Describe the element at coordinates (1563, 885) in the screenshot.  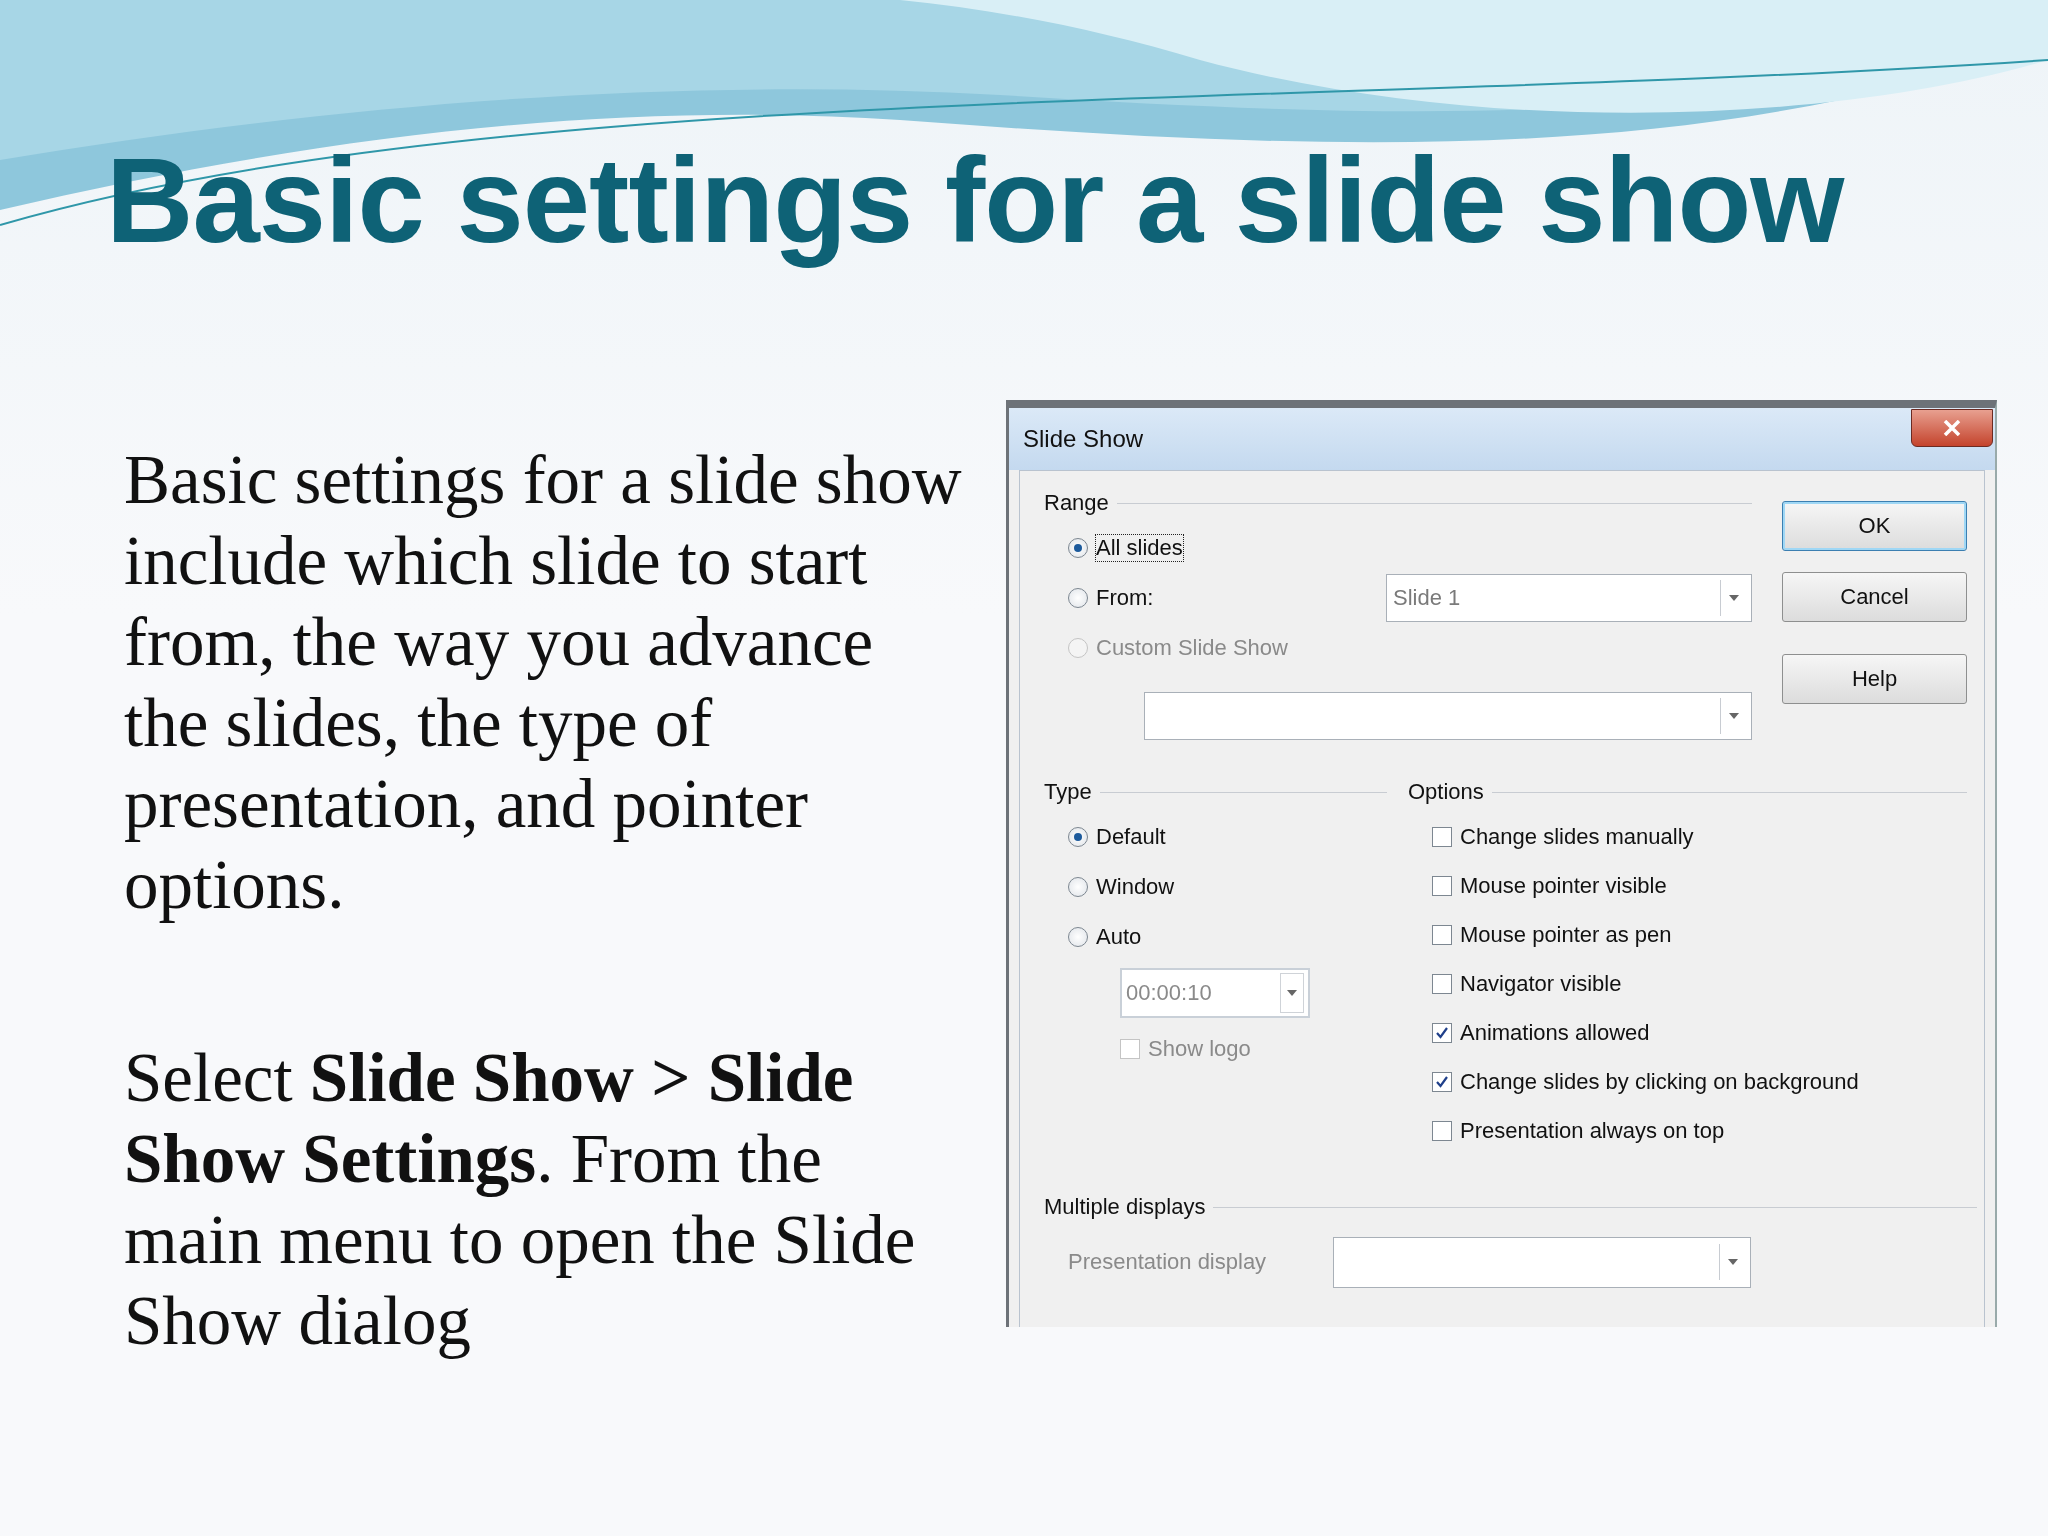
I see `checkbox-label: Mouse pointer visible` at that location.